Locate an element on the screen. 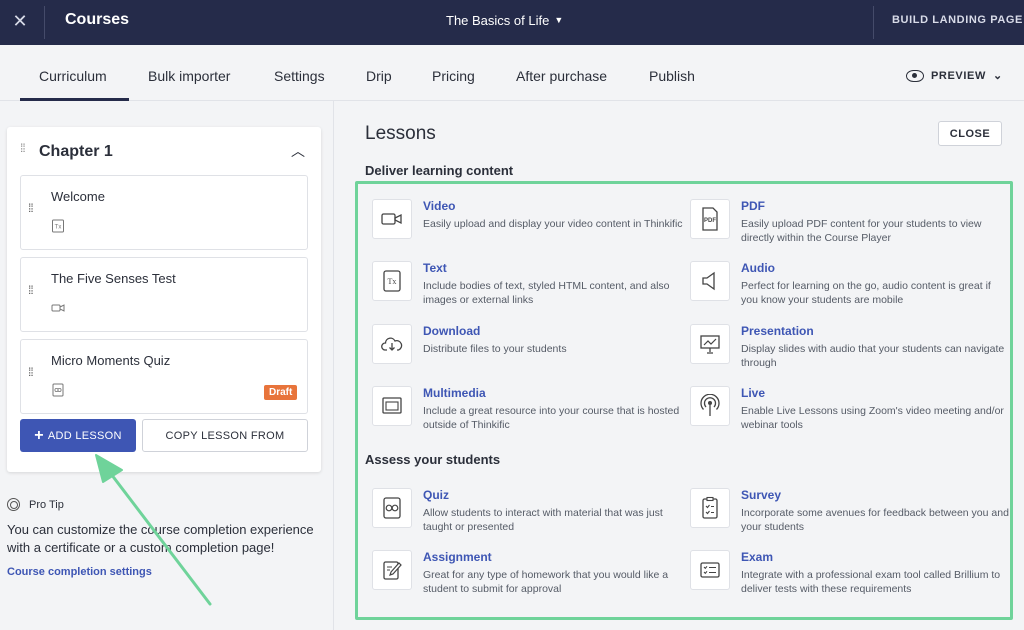 Image resolution: width=1024 pixels, height=630 pixels. lesson-type-name: PDF is located at coordinates (753, 206).